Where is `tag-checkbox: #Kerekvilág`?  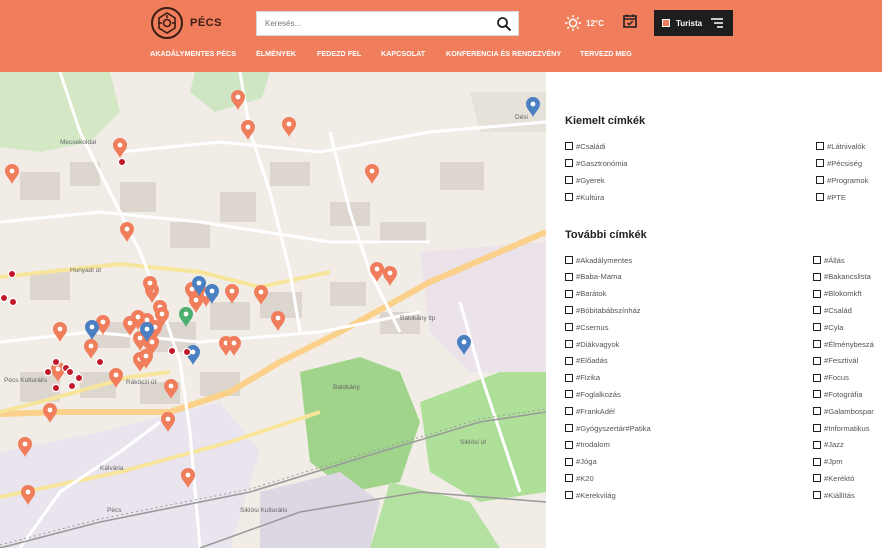
tag-checkbox: #Kerekvilág is located at coordinates (590, 495).